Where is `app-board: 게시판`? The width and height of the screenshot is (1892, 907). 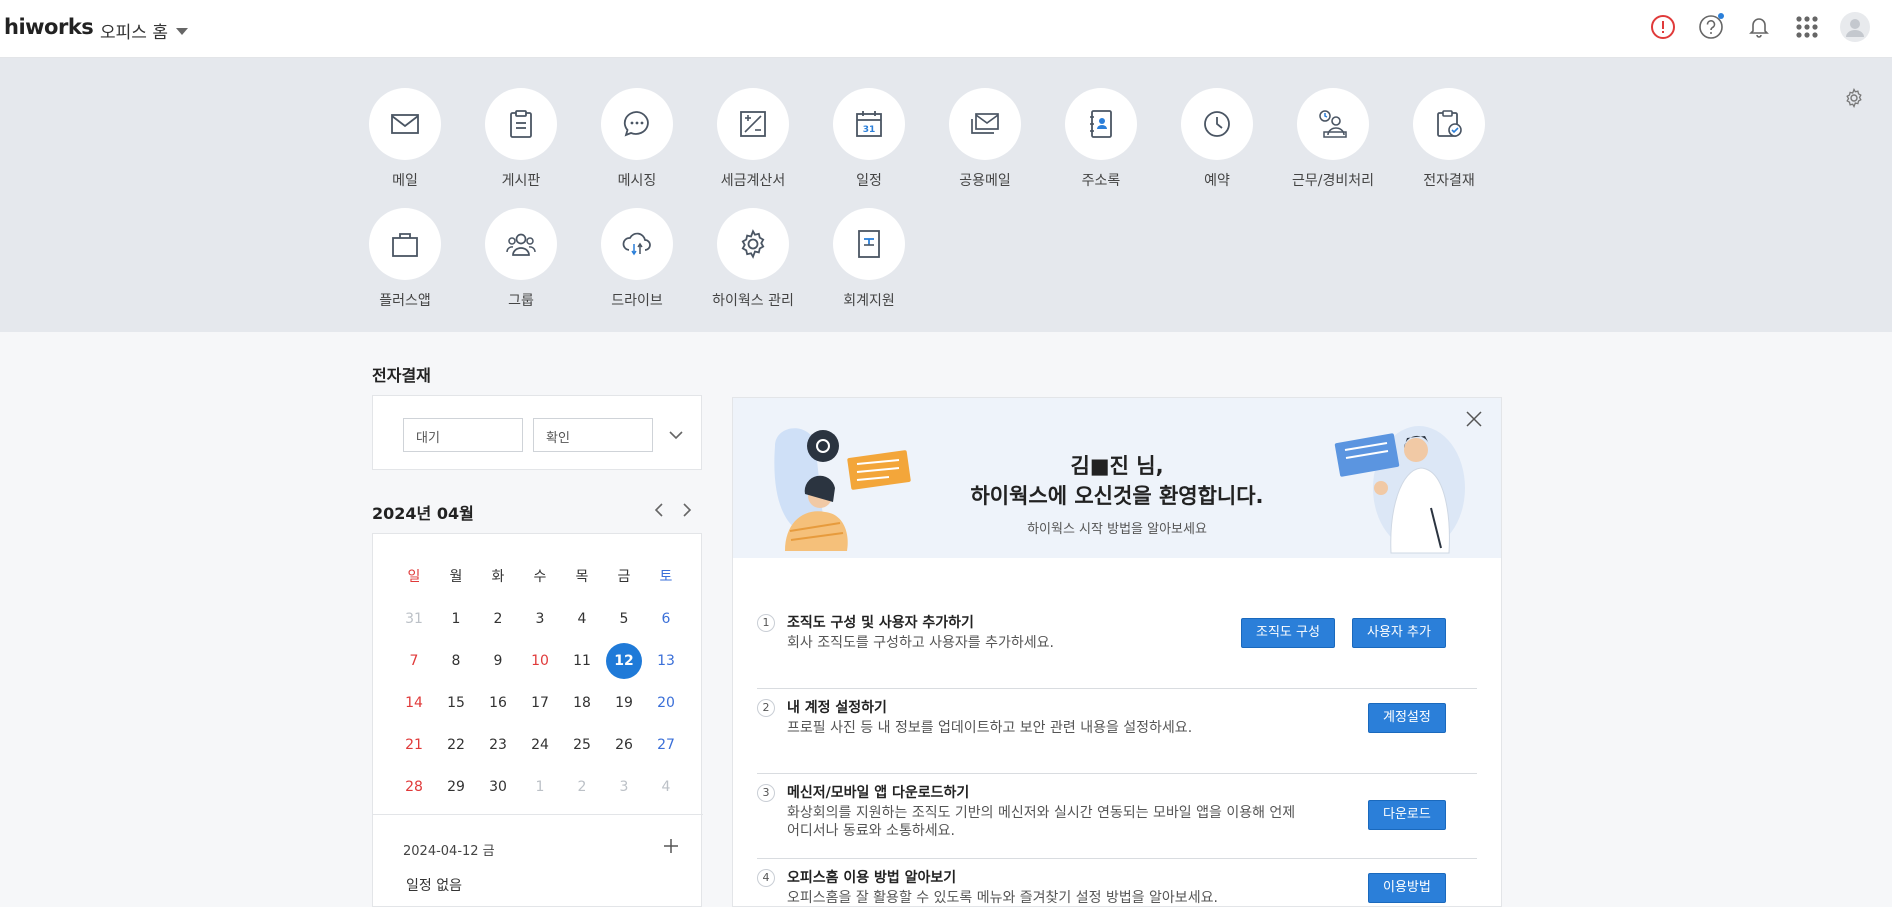 app-board: 게시판 is located at coordinates (521, 139).